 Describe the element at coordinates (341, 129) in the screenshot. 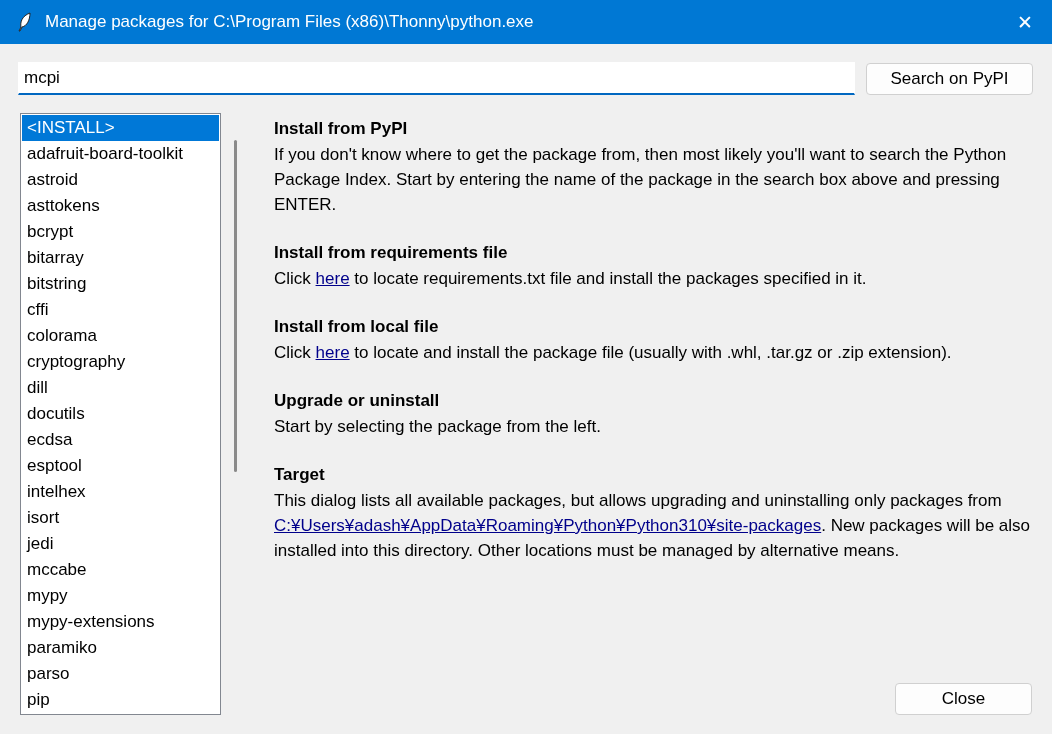

I see `section-heading: Install from PyPI` at that location.